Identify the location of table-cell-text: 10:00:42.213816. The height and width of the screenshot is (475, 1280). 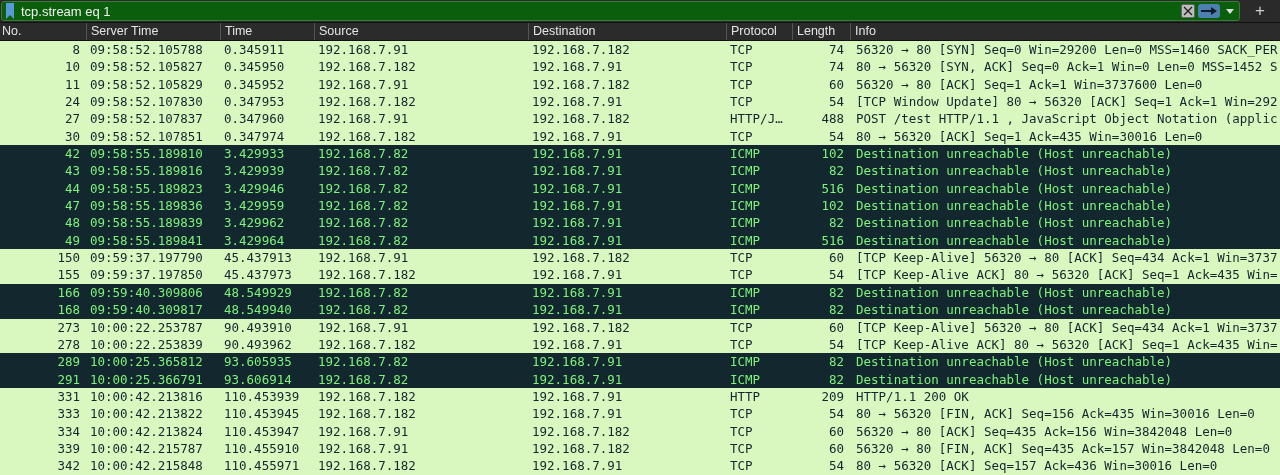
(146, 396).